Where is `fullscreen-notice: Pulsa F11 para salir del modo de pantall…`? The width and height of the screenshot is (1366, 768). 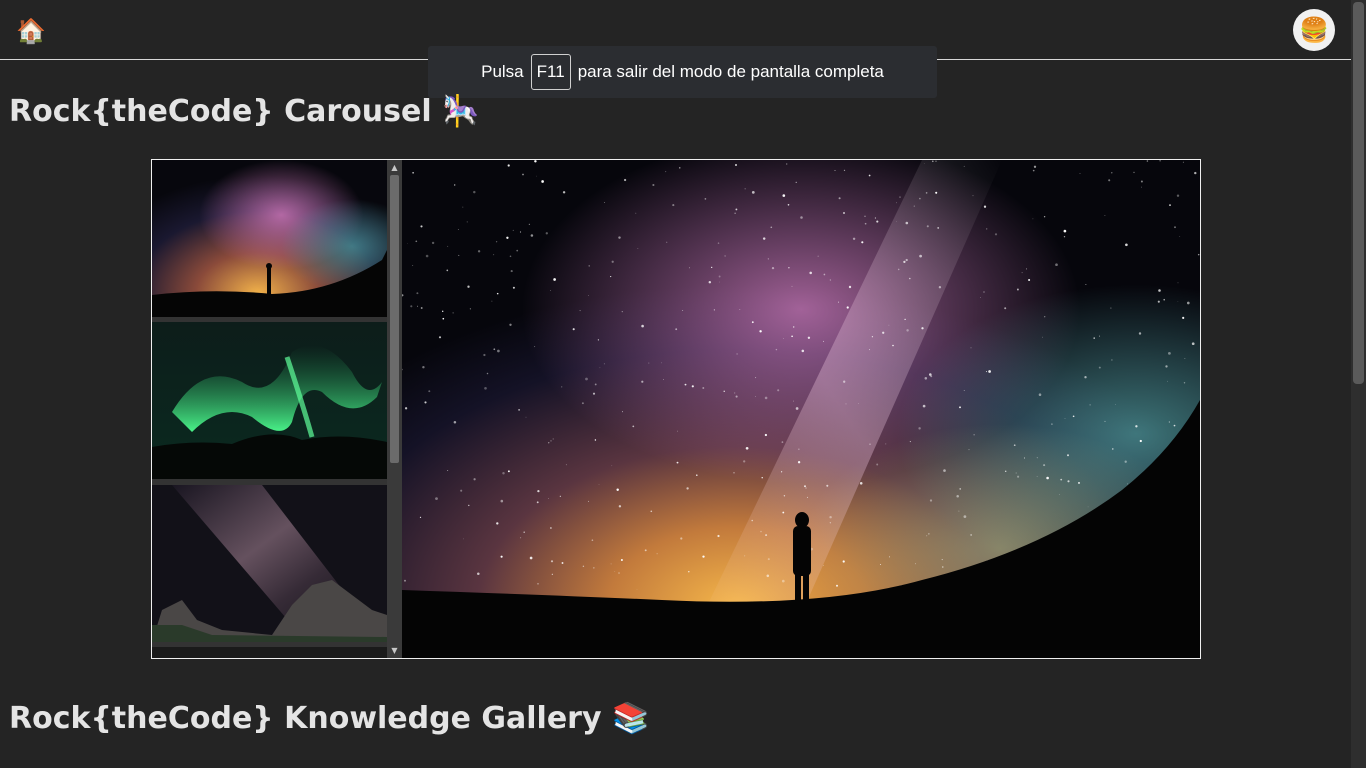 fullscreen-notice: Pulsa F11 para salir del modo de pantall… is located at coordinates (682, 72).